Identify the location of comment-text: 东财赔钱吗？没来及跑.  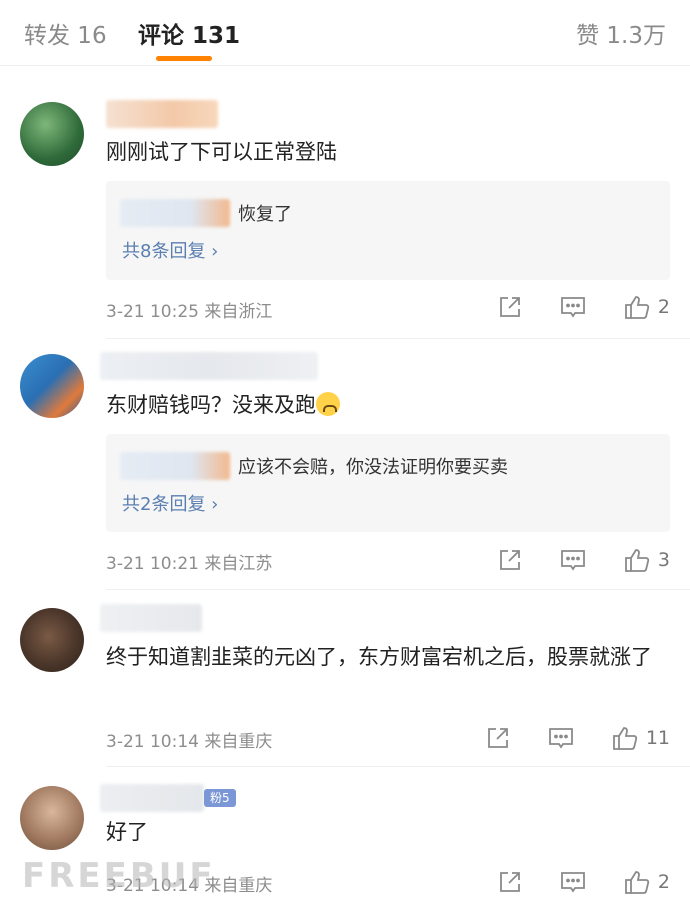
(386, 405).